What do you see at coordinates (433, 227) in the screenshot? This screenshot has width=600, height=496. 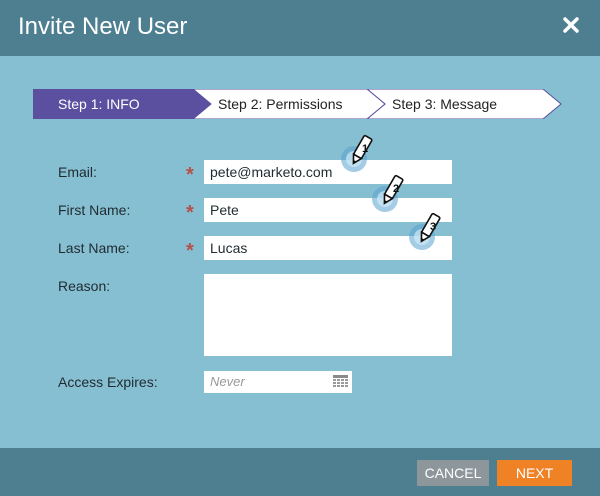 I see `callout-3-number: 3` at bounding box center [433, 227].